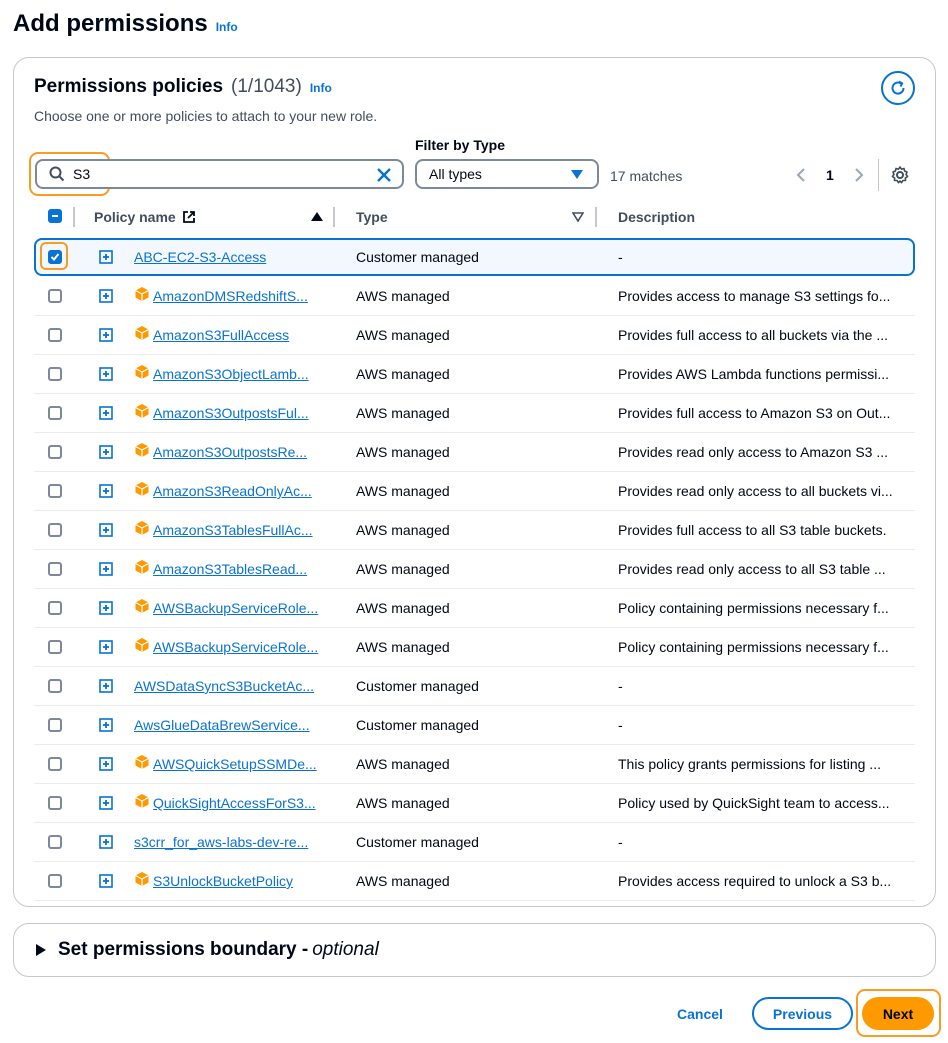 The image size is (948, 1043). Describe the element at coordinates (219, 174) in the screenshot. I see `search-input: S3` at that location.